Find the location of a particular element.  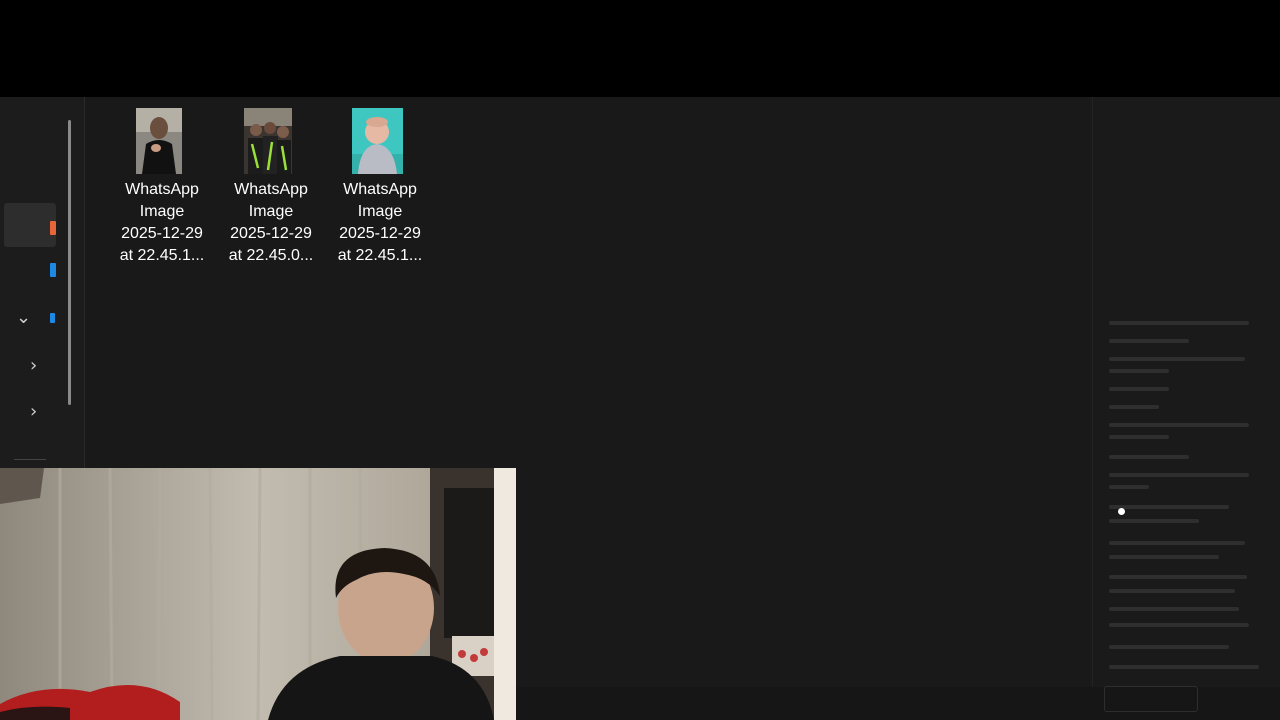

nav-scrollbar is located at coordinates (69, 262).